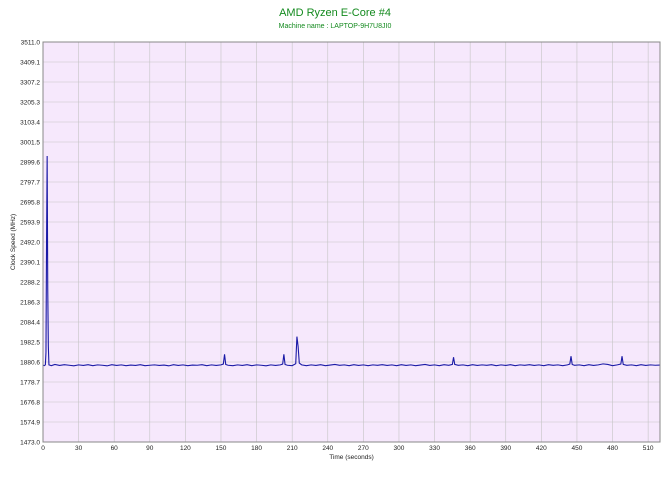  I want to click on y-tick-label: 3001.5, so click(30, 142).